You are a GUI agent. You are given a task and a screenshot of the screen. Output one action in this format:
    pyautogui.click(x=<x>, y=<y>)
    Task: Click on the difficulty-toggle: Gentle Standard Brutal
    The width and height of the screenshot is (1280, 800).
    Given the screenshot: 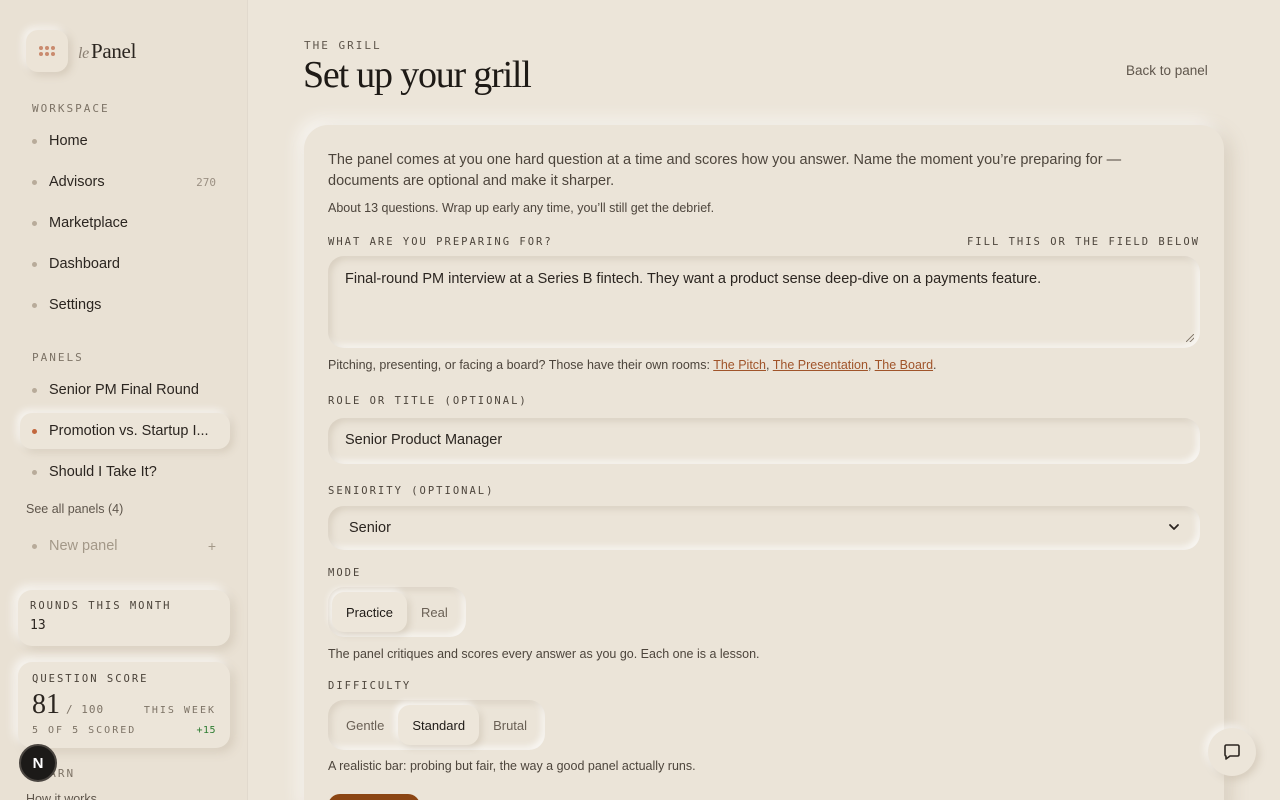 What is the action you would take?
    pyautogui.click(x=437, y=725)
    